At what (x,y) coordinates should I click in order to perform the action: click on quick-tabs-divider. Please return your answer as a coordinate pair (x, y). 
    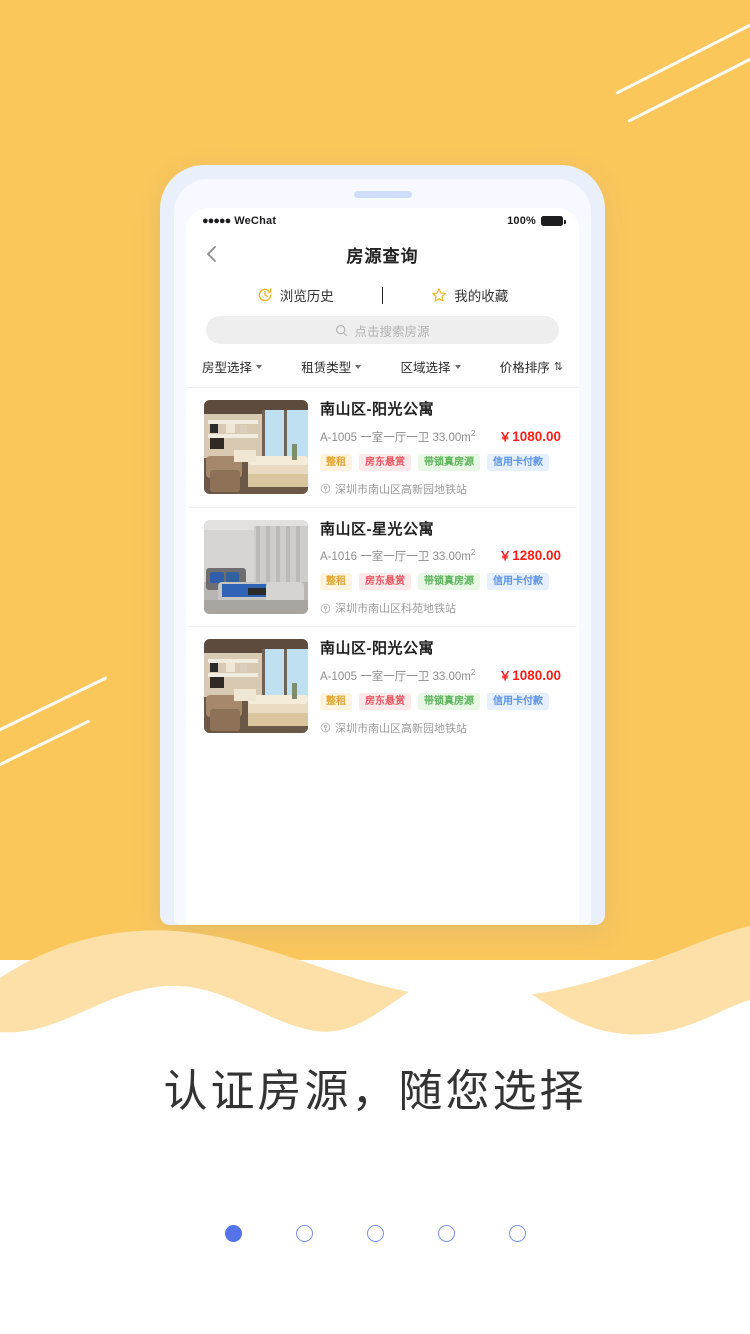
    Looking at the image, I should click on (382, 295).